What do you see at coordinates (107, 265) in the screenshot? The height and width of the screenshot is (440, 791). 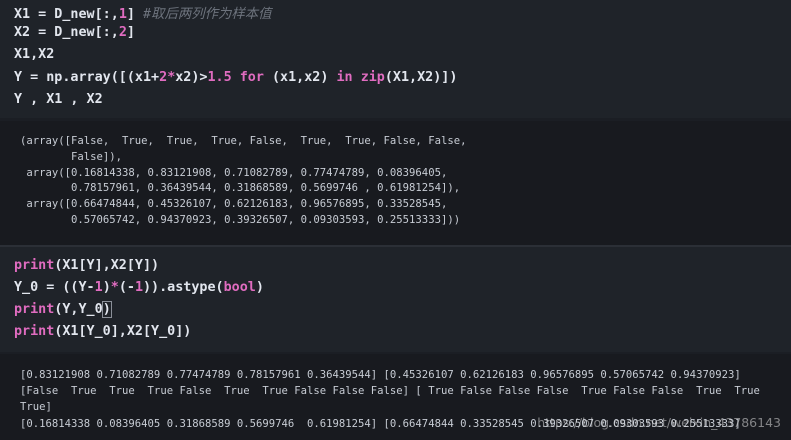 I see `code-token: (X1[Y],X2[Y])` at bounding box center [107, 265].